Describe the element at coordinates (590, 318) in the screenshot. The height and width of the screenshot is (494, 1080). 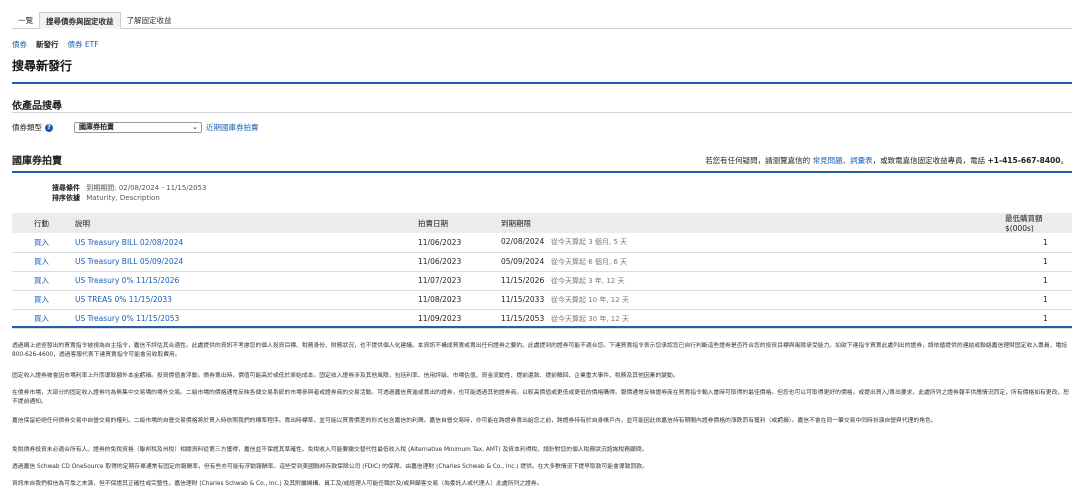
I see `maturity-note: 從今天算起 30 年, 12 天` at that location.